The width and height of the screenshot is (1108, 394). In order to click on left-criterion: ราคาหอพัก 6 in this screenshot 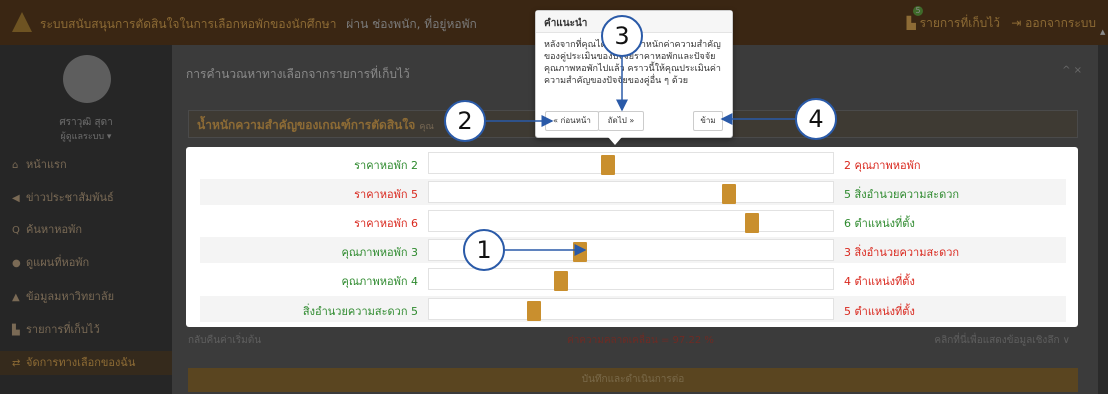, I will do `click(386, 223)`.